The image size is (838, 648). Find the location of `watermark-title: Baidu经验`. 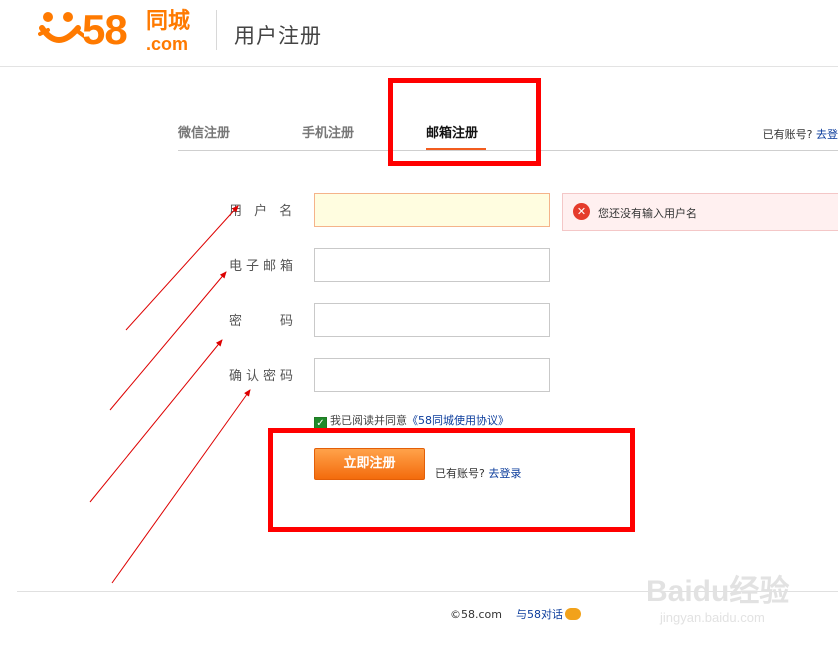

watermark-title: Baidu经验 is located at coordinates (718, 591).